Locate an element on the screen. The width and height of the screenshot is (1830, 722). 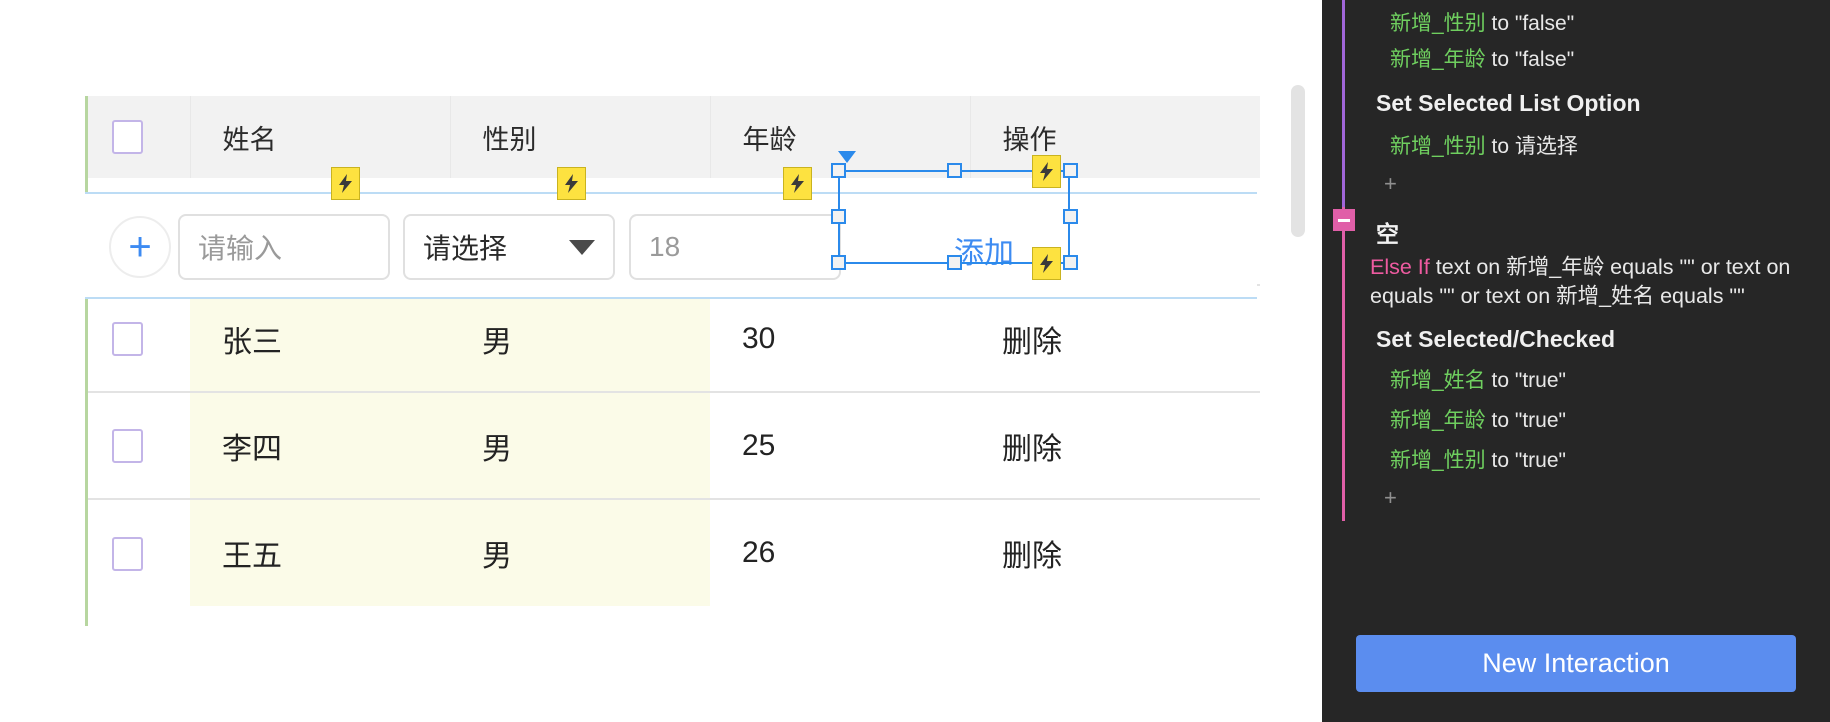
action-item: 新增_姓名 to "true" is located at coordinates (1576, 379).